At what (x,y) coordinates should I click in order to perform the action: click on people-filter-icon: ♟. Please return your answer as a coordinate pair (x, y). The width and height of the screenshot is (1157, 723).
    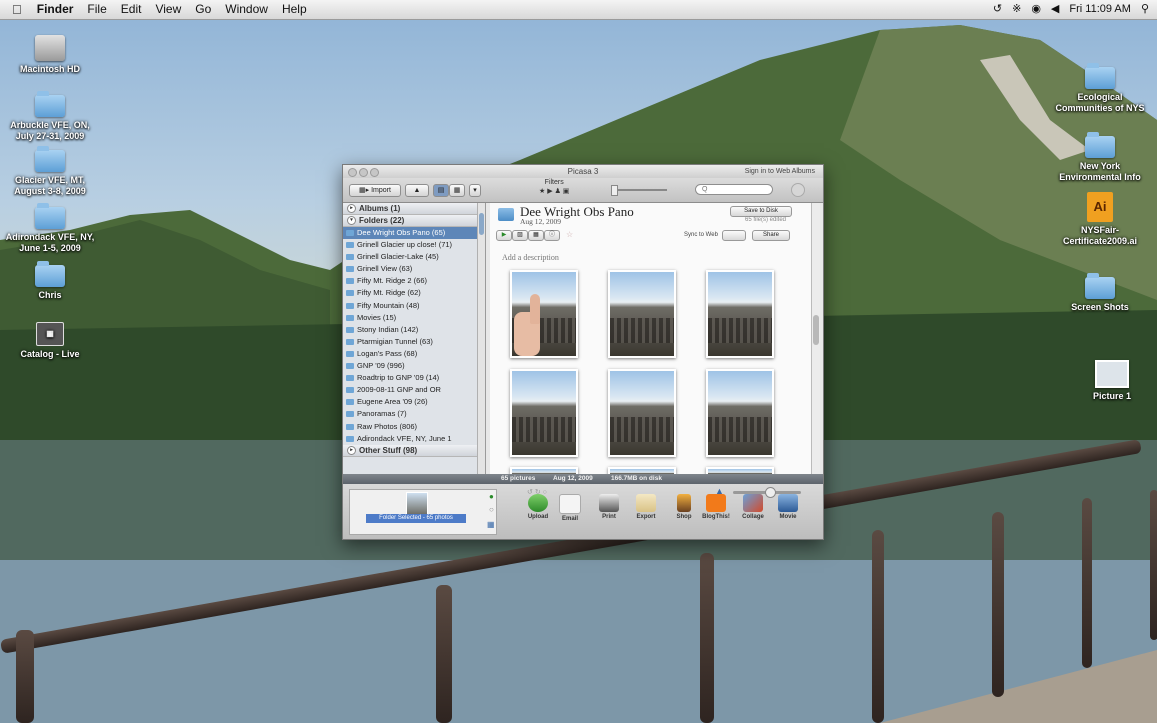
    Looking at the image, I should click on (558, 191).